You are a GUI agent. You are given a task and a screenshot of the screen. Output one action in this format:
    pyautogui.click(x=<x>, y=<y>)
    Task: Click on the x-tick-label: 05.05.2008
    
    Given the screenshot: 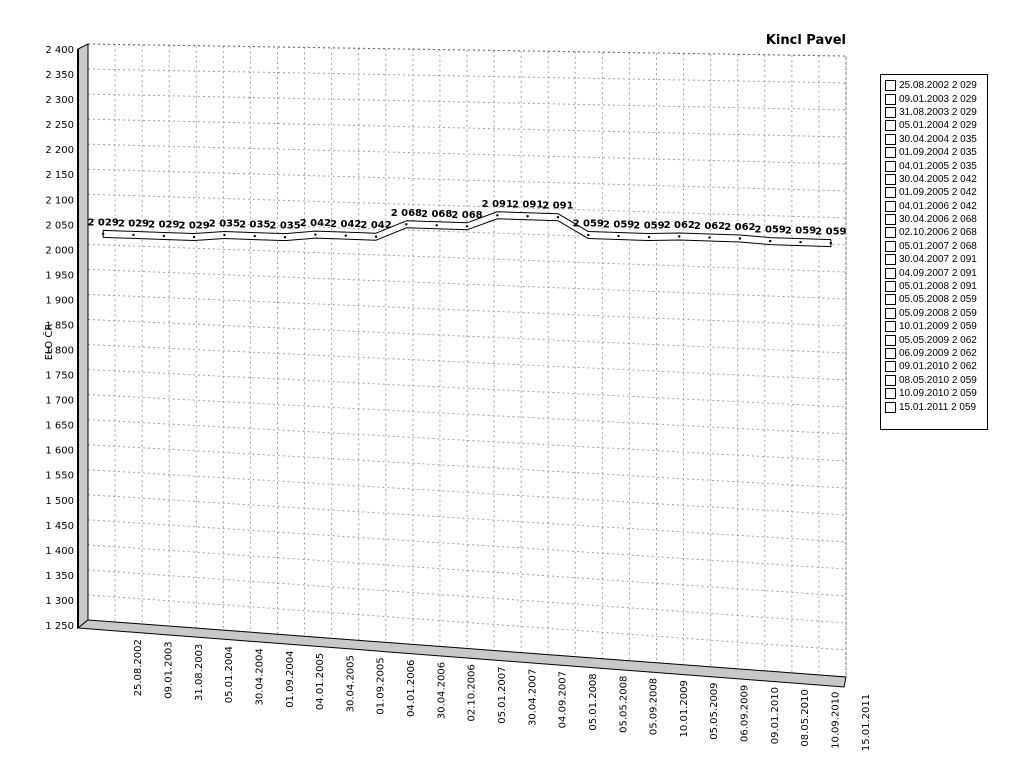 What is the action you would take?
    pyautogui.click(x=623, y=704)
    